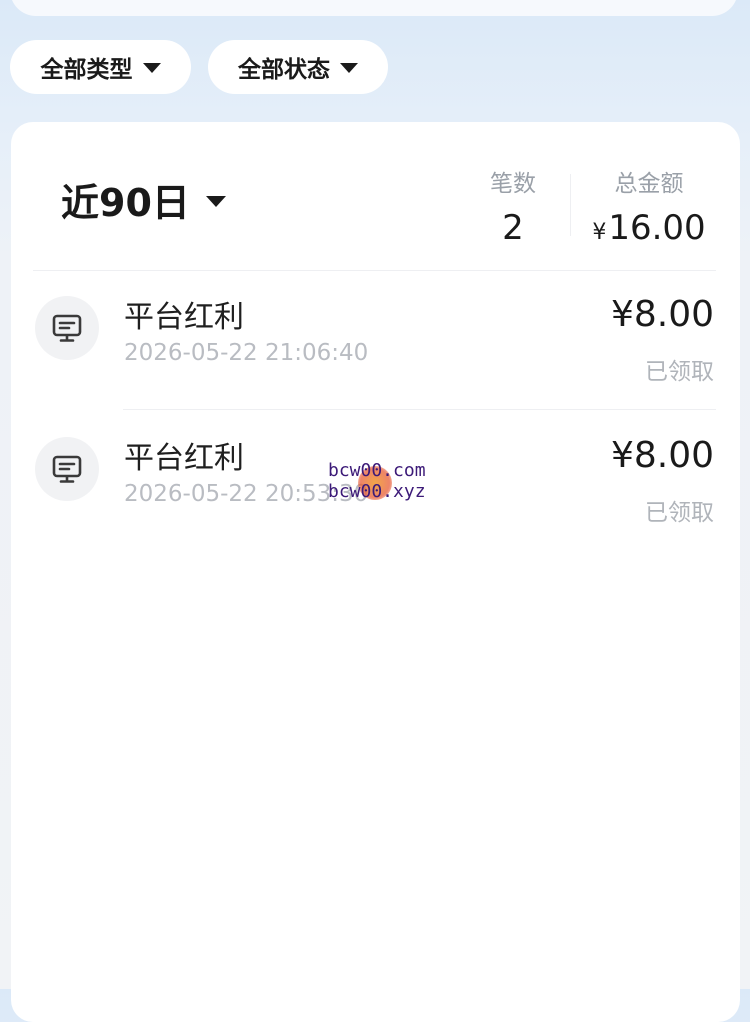 Image resolution: width=750 pixels, height=1022 pixels. What do you see at coordinates (513, 184) in the screenshot?
I see `count-label: 笔数` at bounding box center [513, 184].